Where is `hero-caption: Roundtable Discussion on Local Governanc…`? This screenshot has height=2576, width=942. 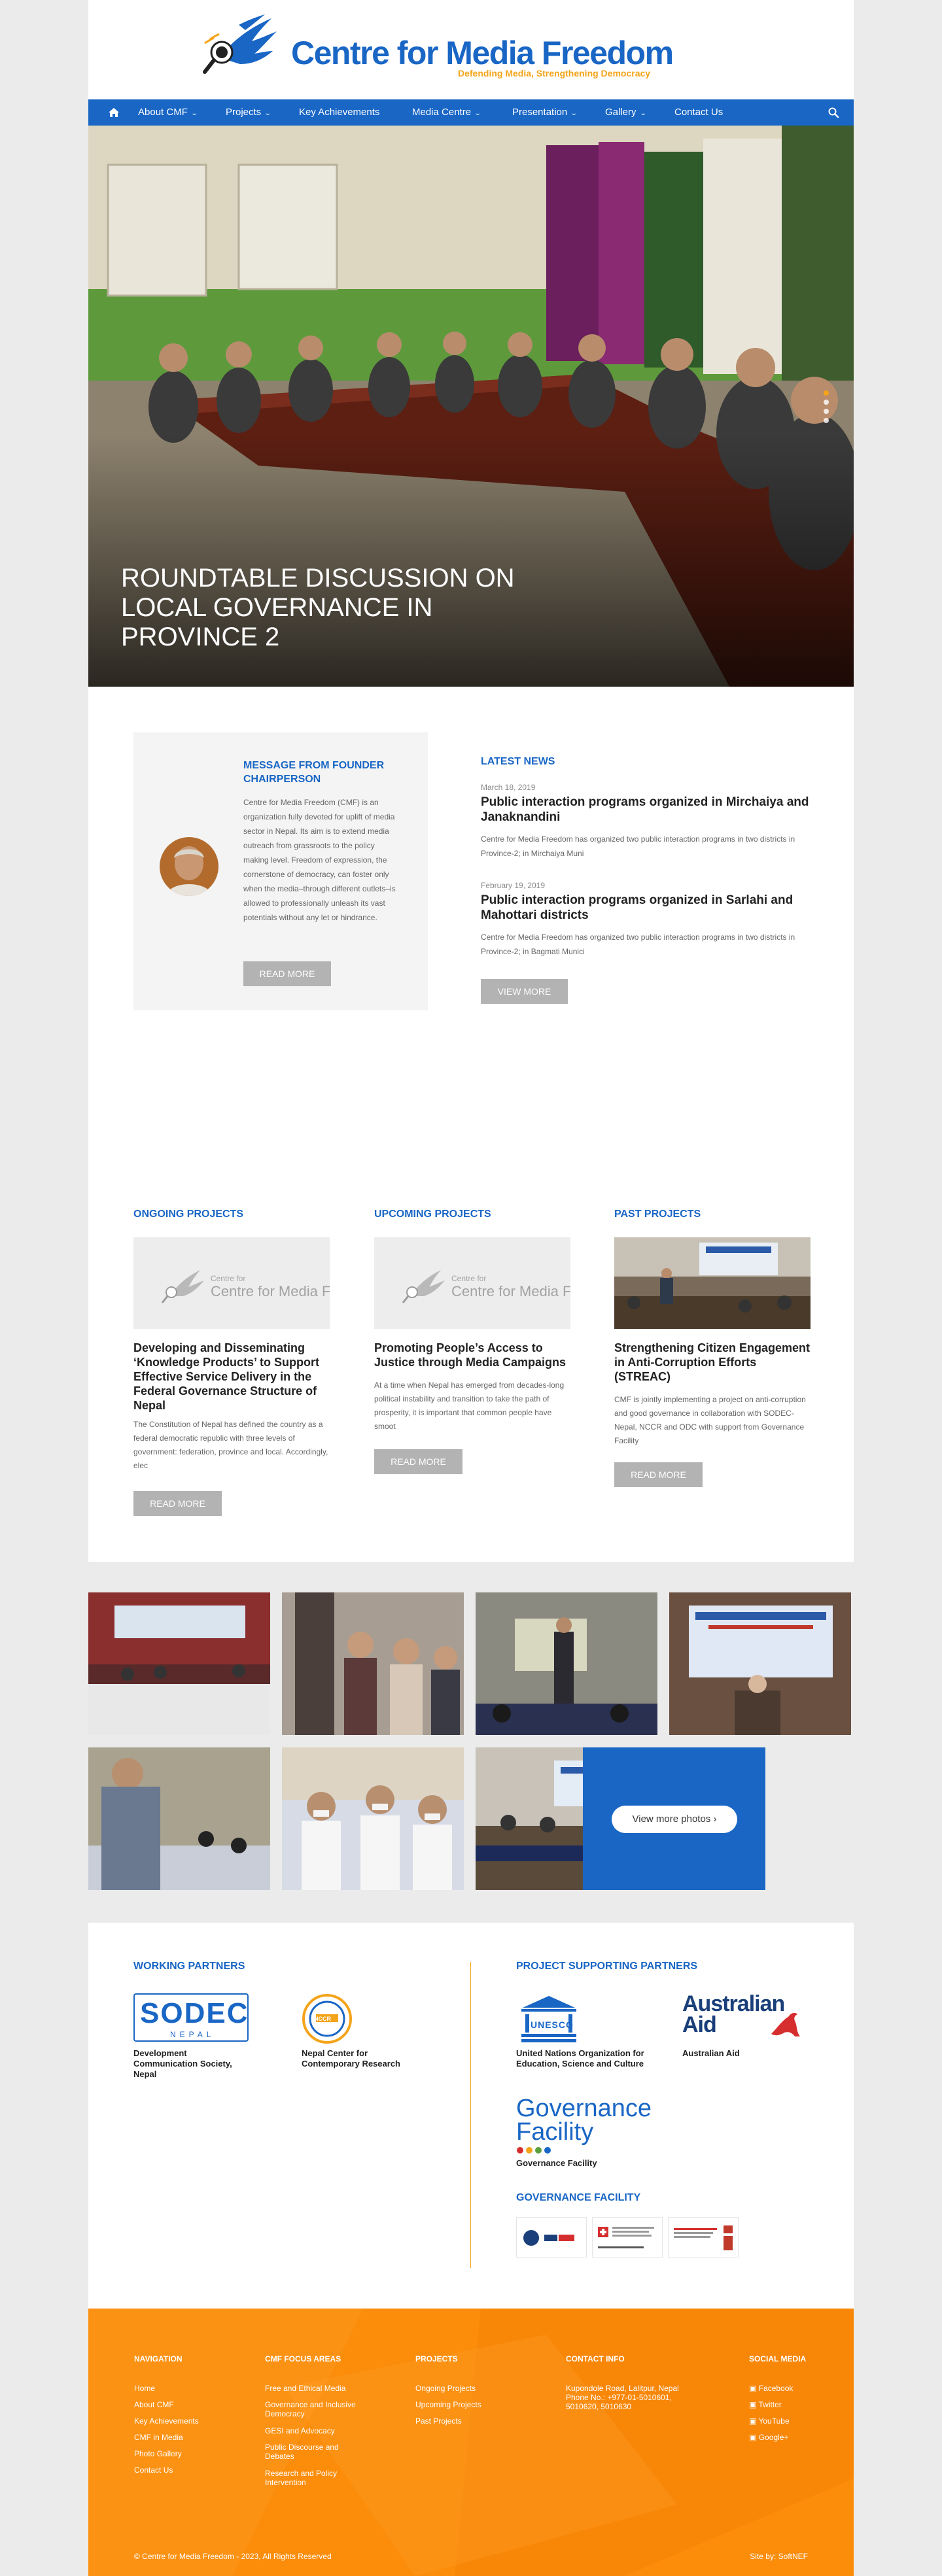
hero-caption: Roundtable Discussion on Local Governanc… is located at coordinates (324, 608).